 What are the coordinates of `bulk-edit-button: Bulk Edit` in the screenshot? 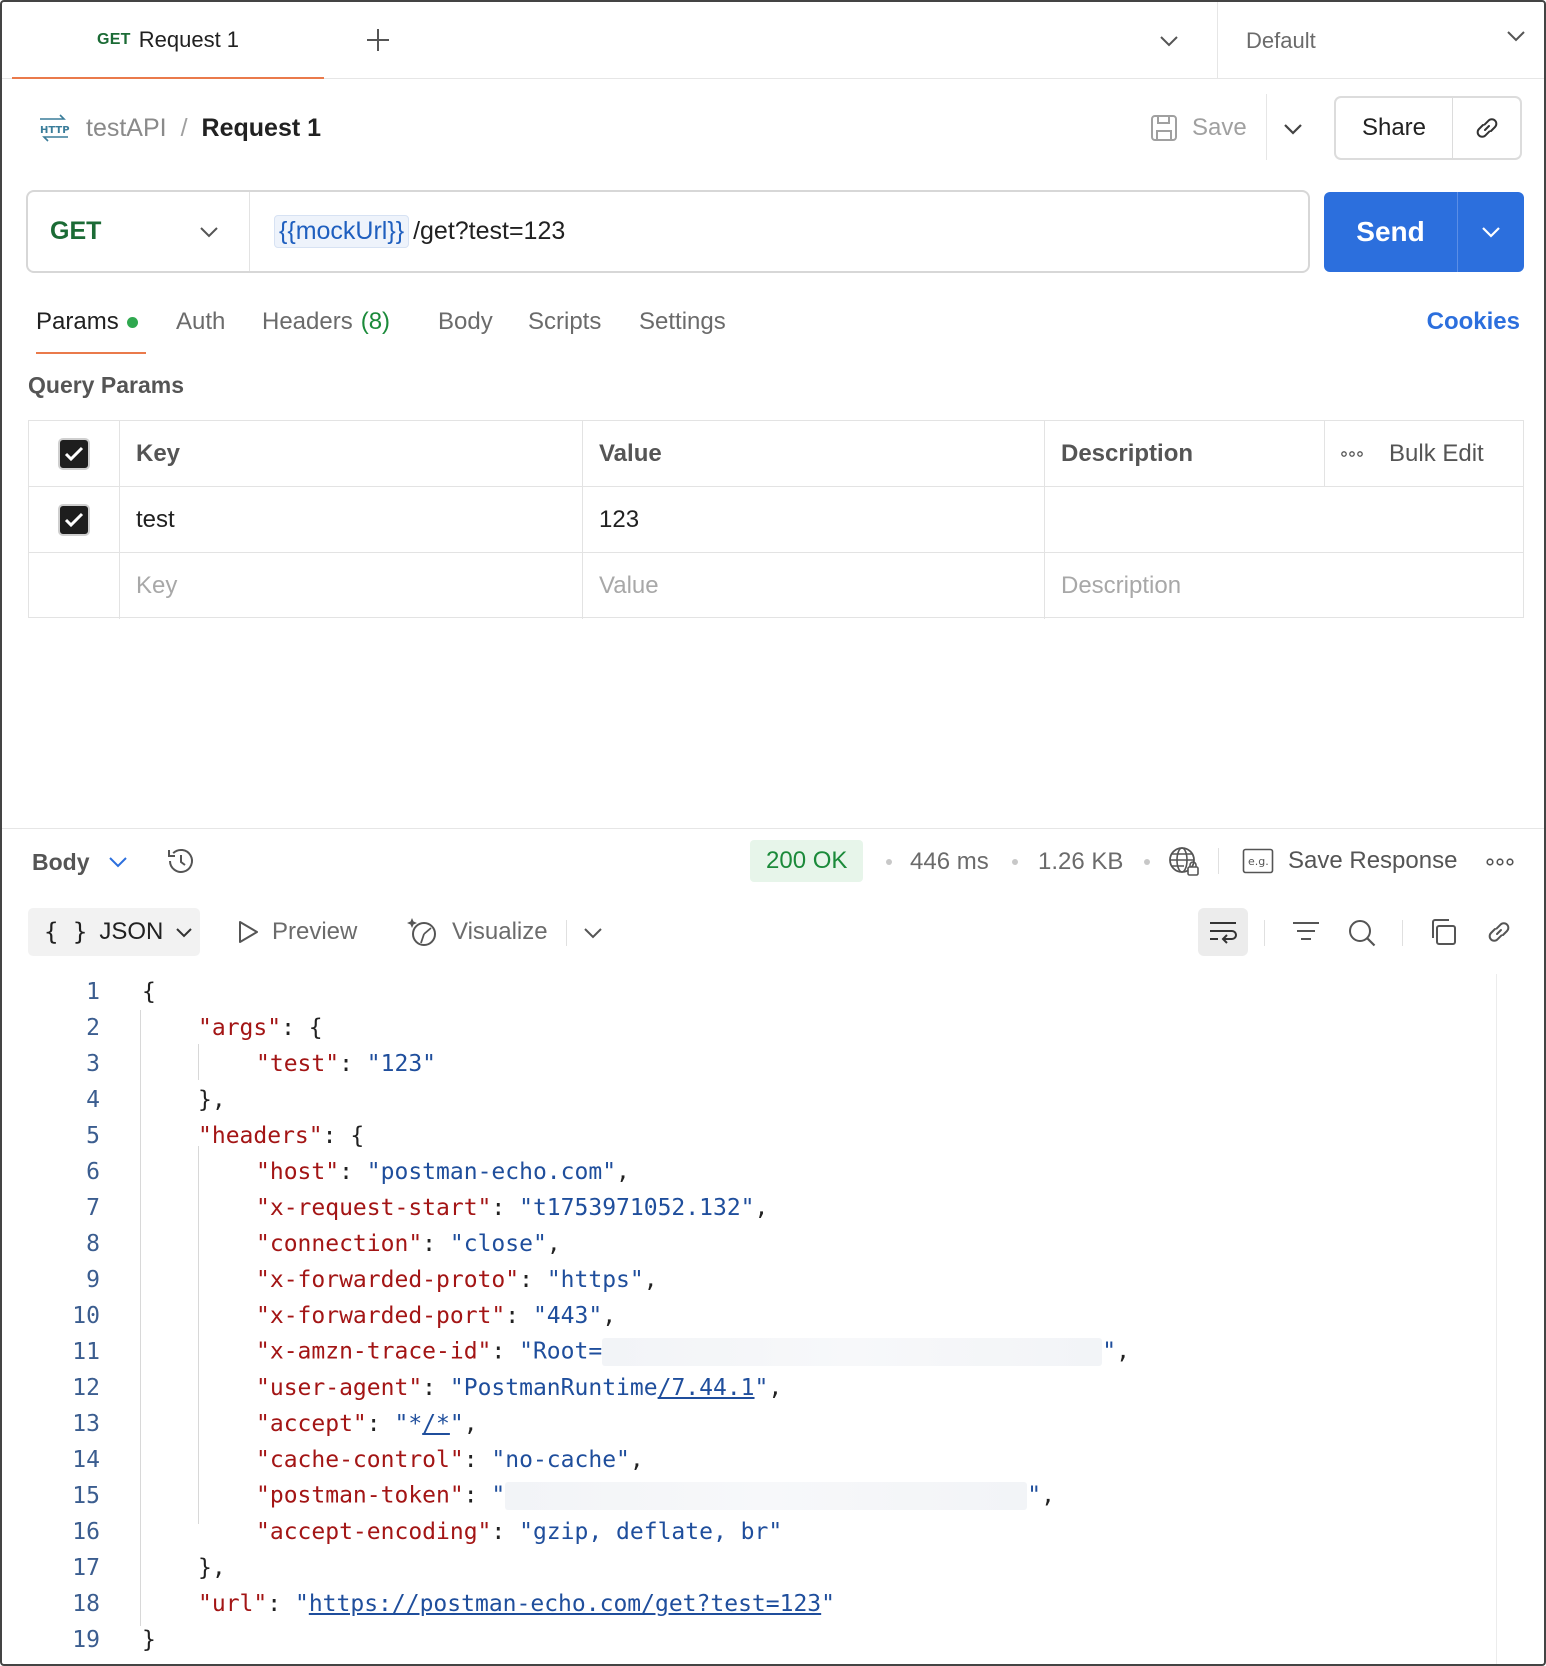 It's located at (1436, 454).